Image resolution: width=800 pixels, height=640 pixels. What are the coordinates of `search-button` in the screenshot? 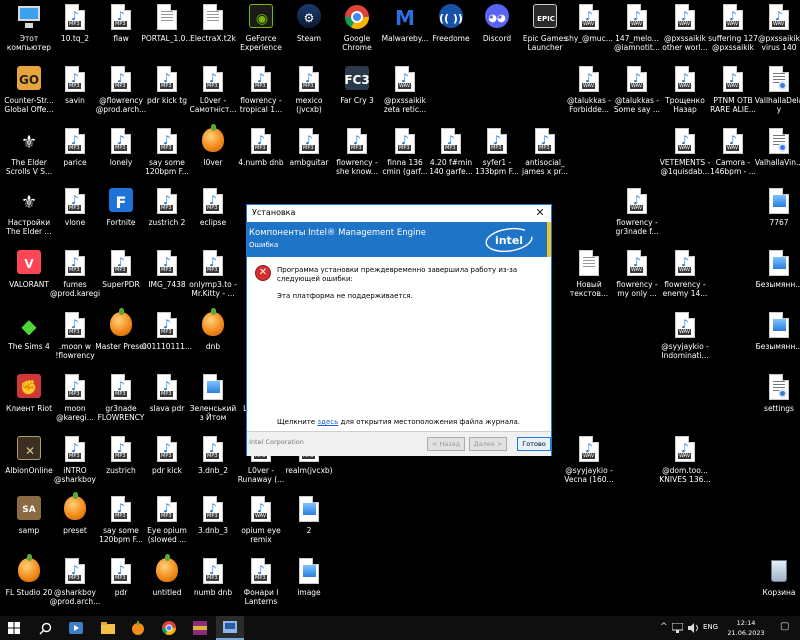 It's located at (45, 628).